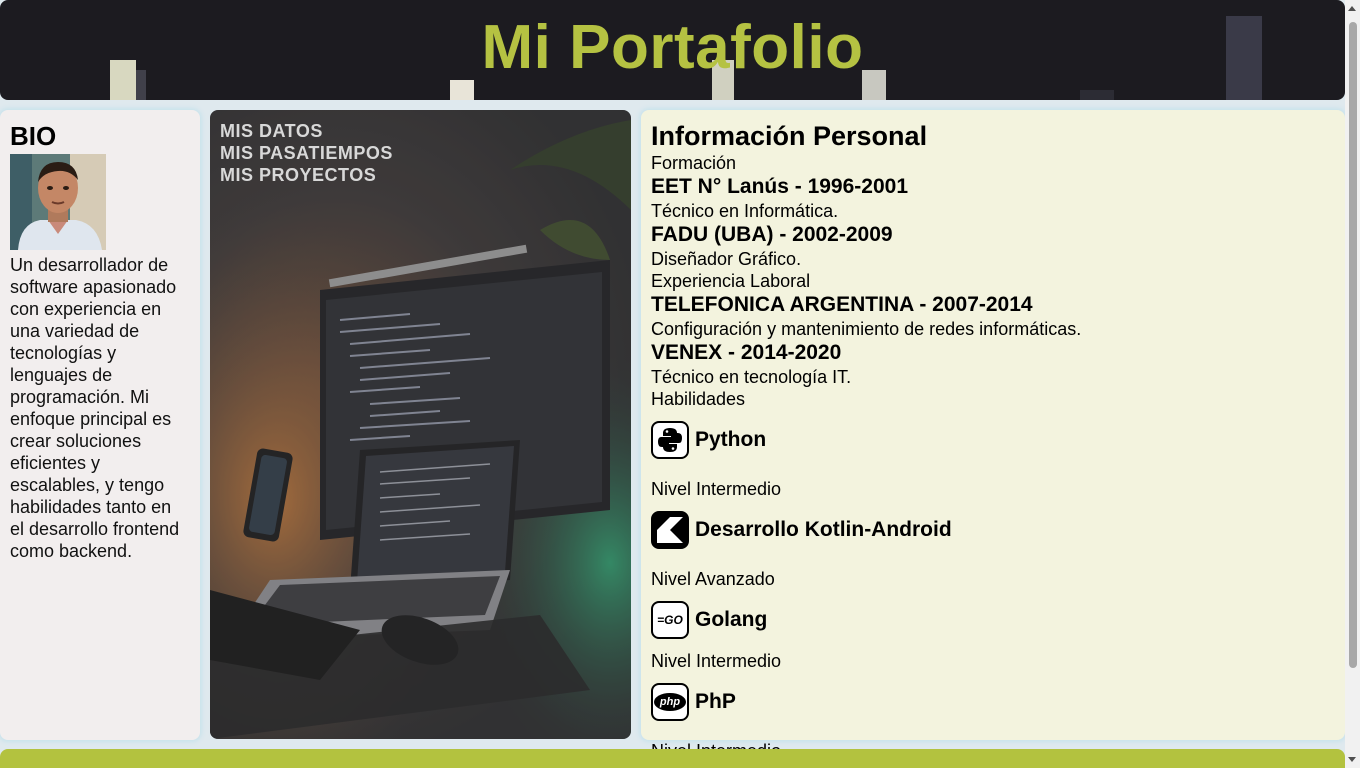 The image size is (1360, 768). Describe the element at coordinates (698, 399) in the screenshot. I see `habilidades-label: Habilidades` at that location.